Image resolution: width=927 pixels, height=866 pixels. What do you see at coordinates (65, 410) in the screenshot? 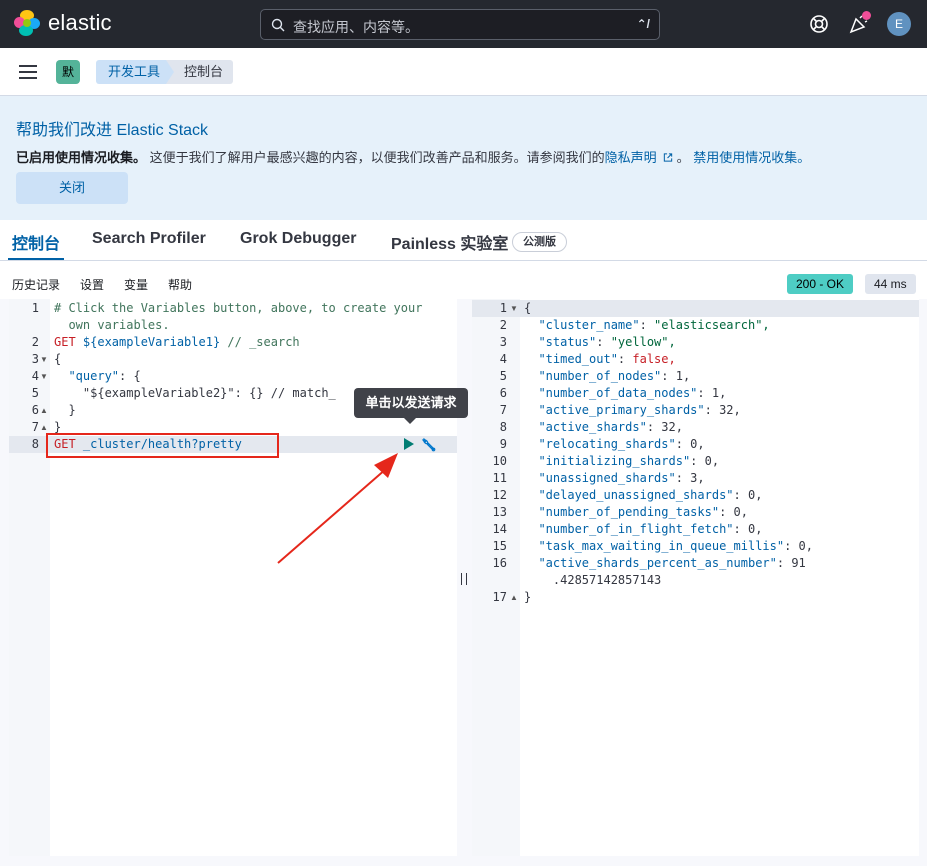
I see `code-line: }` at bounding box center [65, 410].